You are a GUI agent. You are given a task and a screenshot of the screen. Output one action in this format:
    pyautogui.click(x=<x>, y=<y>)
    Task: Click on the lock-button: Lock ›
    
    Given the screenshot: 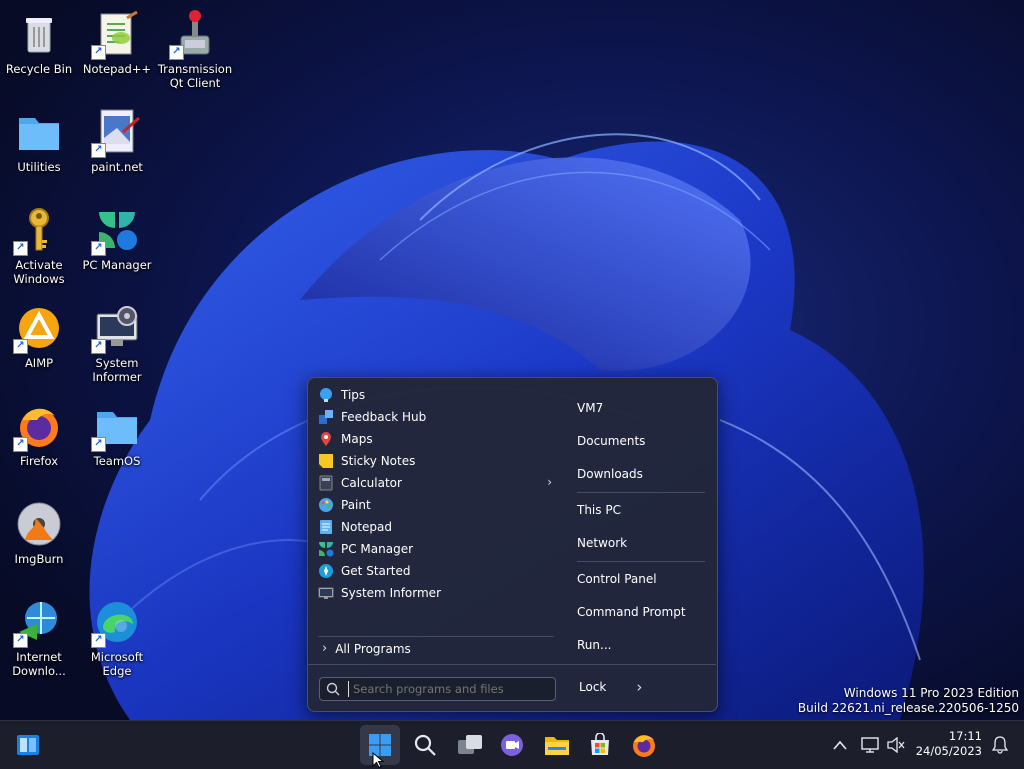 What is the action you would take?
    pyautogui.click(x=610, y=687)
    